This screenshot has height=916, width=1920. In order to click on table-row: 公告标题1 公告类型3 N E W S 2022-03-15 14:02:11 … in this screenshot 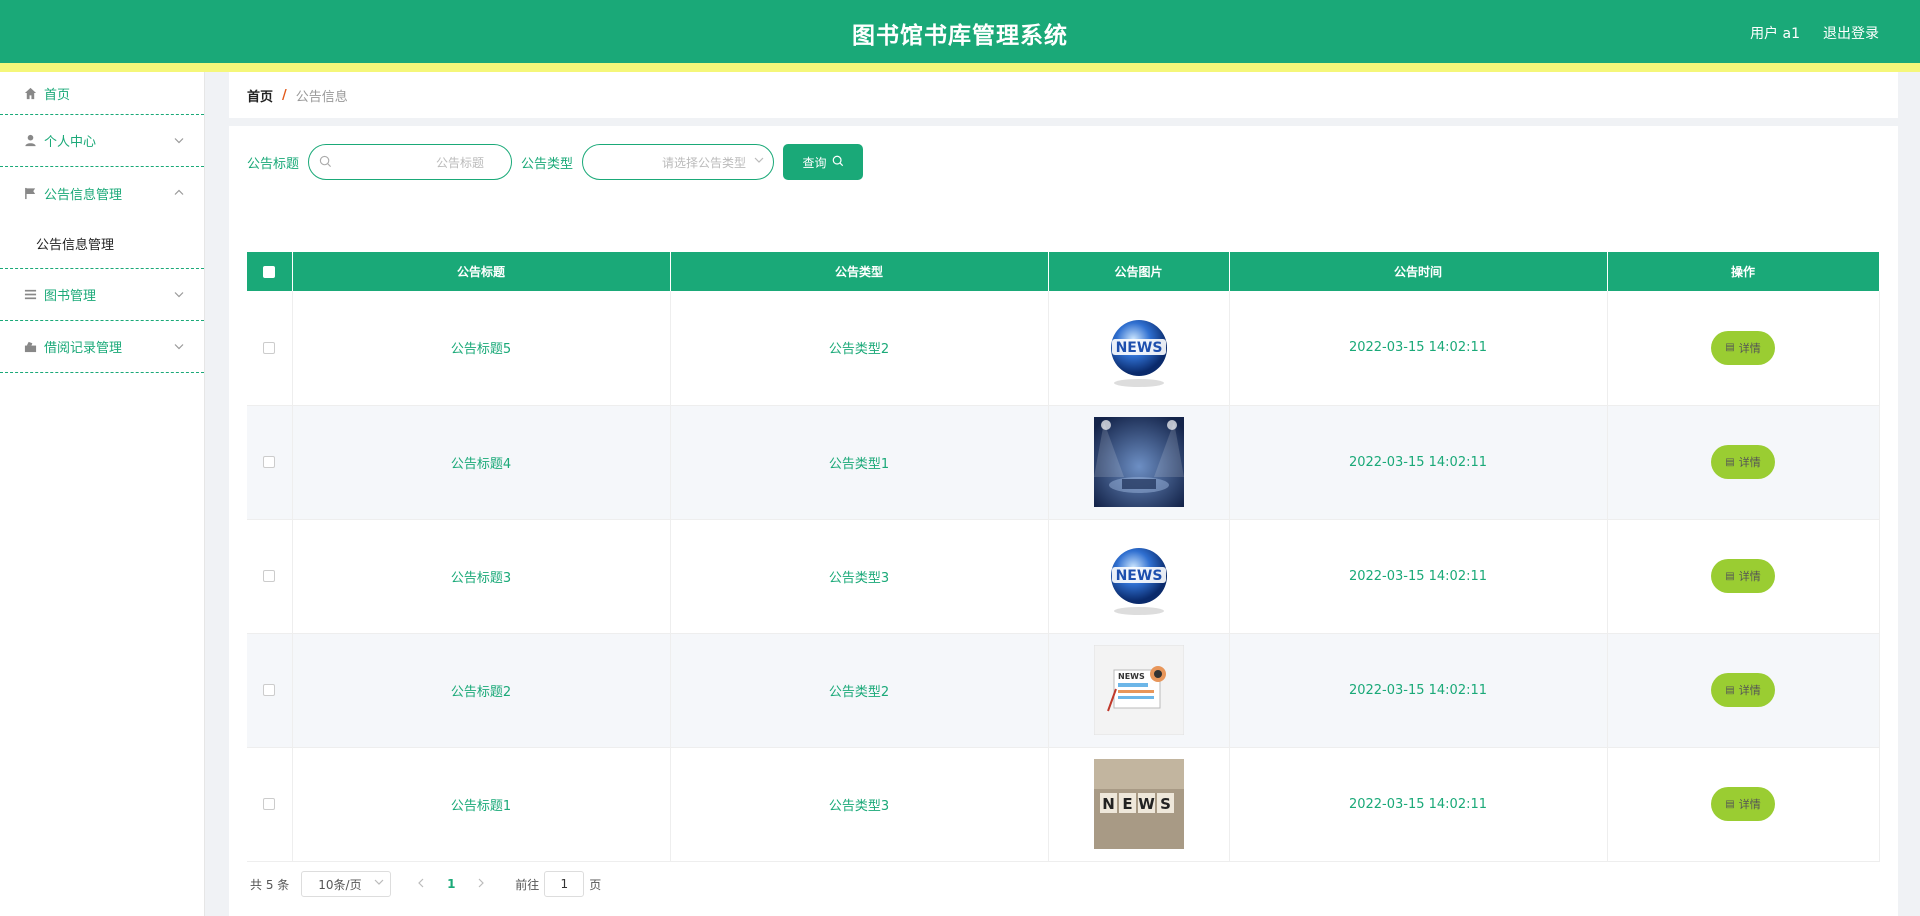, I will do `click(1063, 804)`.